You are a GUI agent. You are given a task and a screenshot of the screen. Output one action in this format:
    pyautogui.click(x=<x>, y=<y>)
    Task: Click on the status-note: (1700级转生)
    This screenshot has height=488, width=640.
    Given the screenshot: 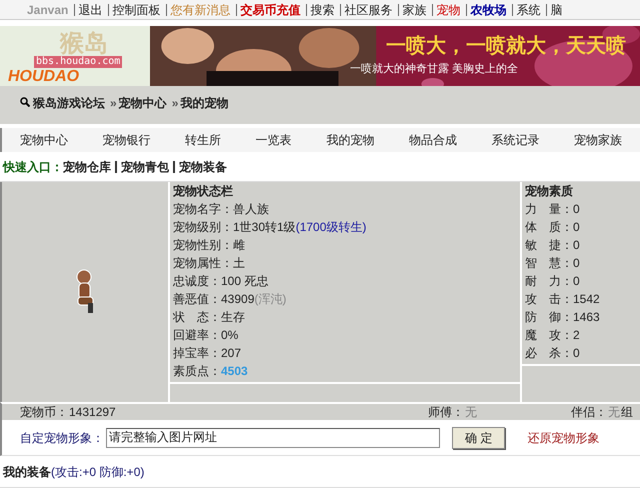 What is the action you would take?
    pyautogui.click(x=331, y=227)
    